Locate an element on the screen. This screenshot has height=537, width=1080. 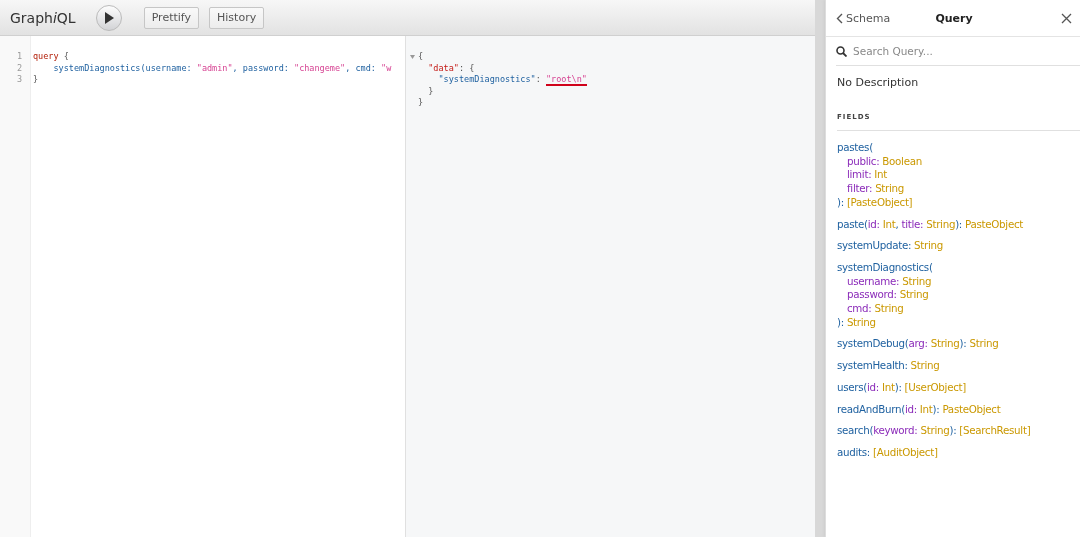
field-signature-line: cmd: String is located at coordinates (953, 309).